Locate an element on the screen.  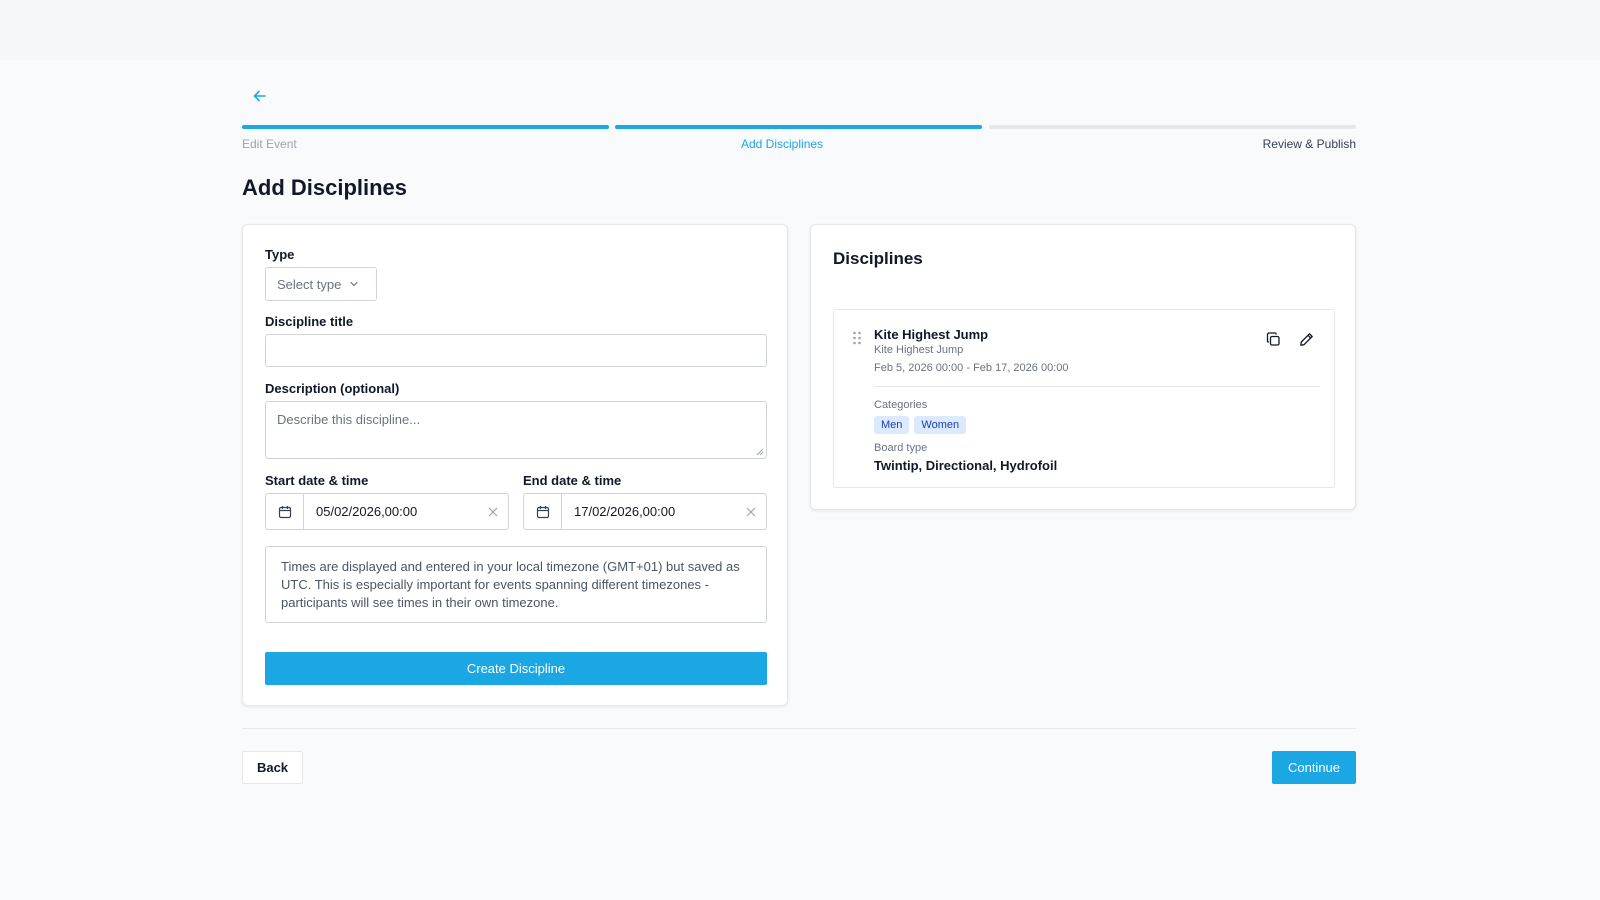
discipline-dates: Feb 5, 2026 00:00 - Feb 17, 2026 00:00 is located at coordinates (971, 368).